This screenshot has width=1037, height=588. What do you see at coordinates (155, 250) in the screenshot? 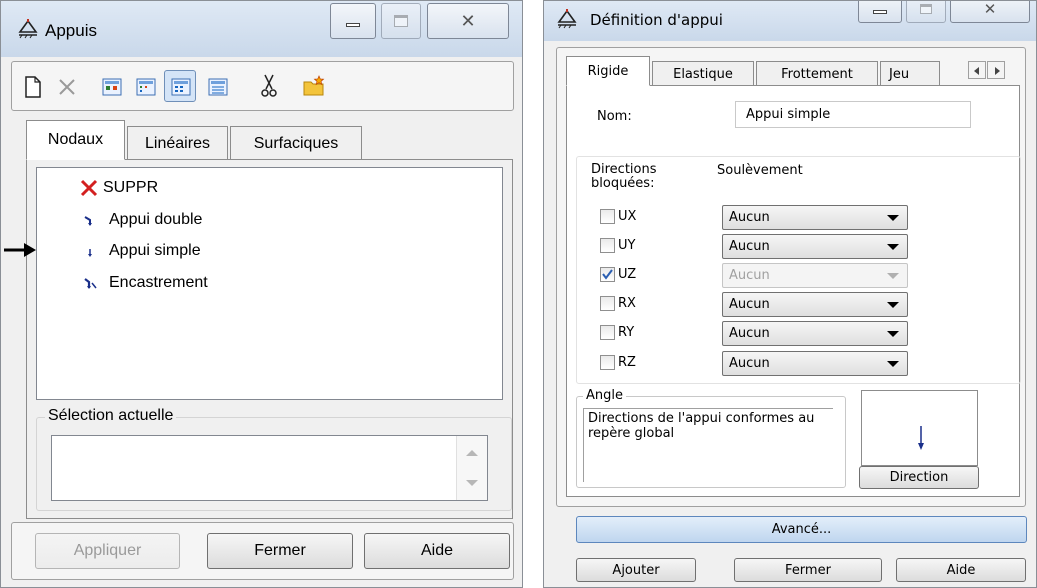
I see `list-item-label: Appui simple` at bounding box center [155, 250].